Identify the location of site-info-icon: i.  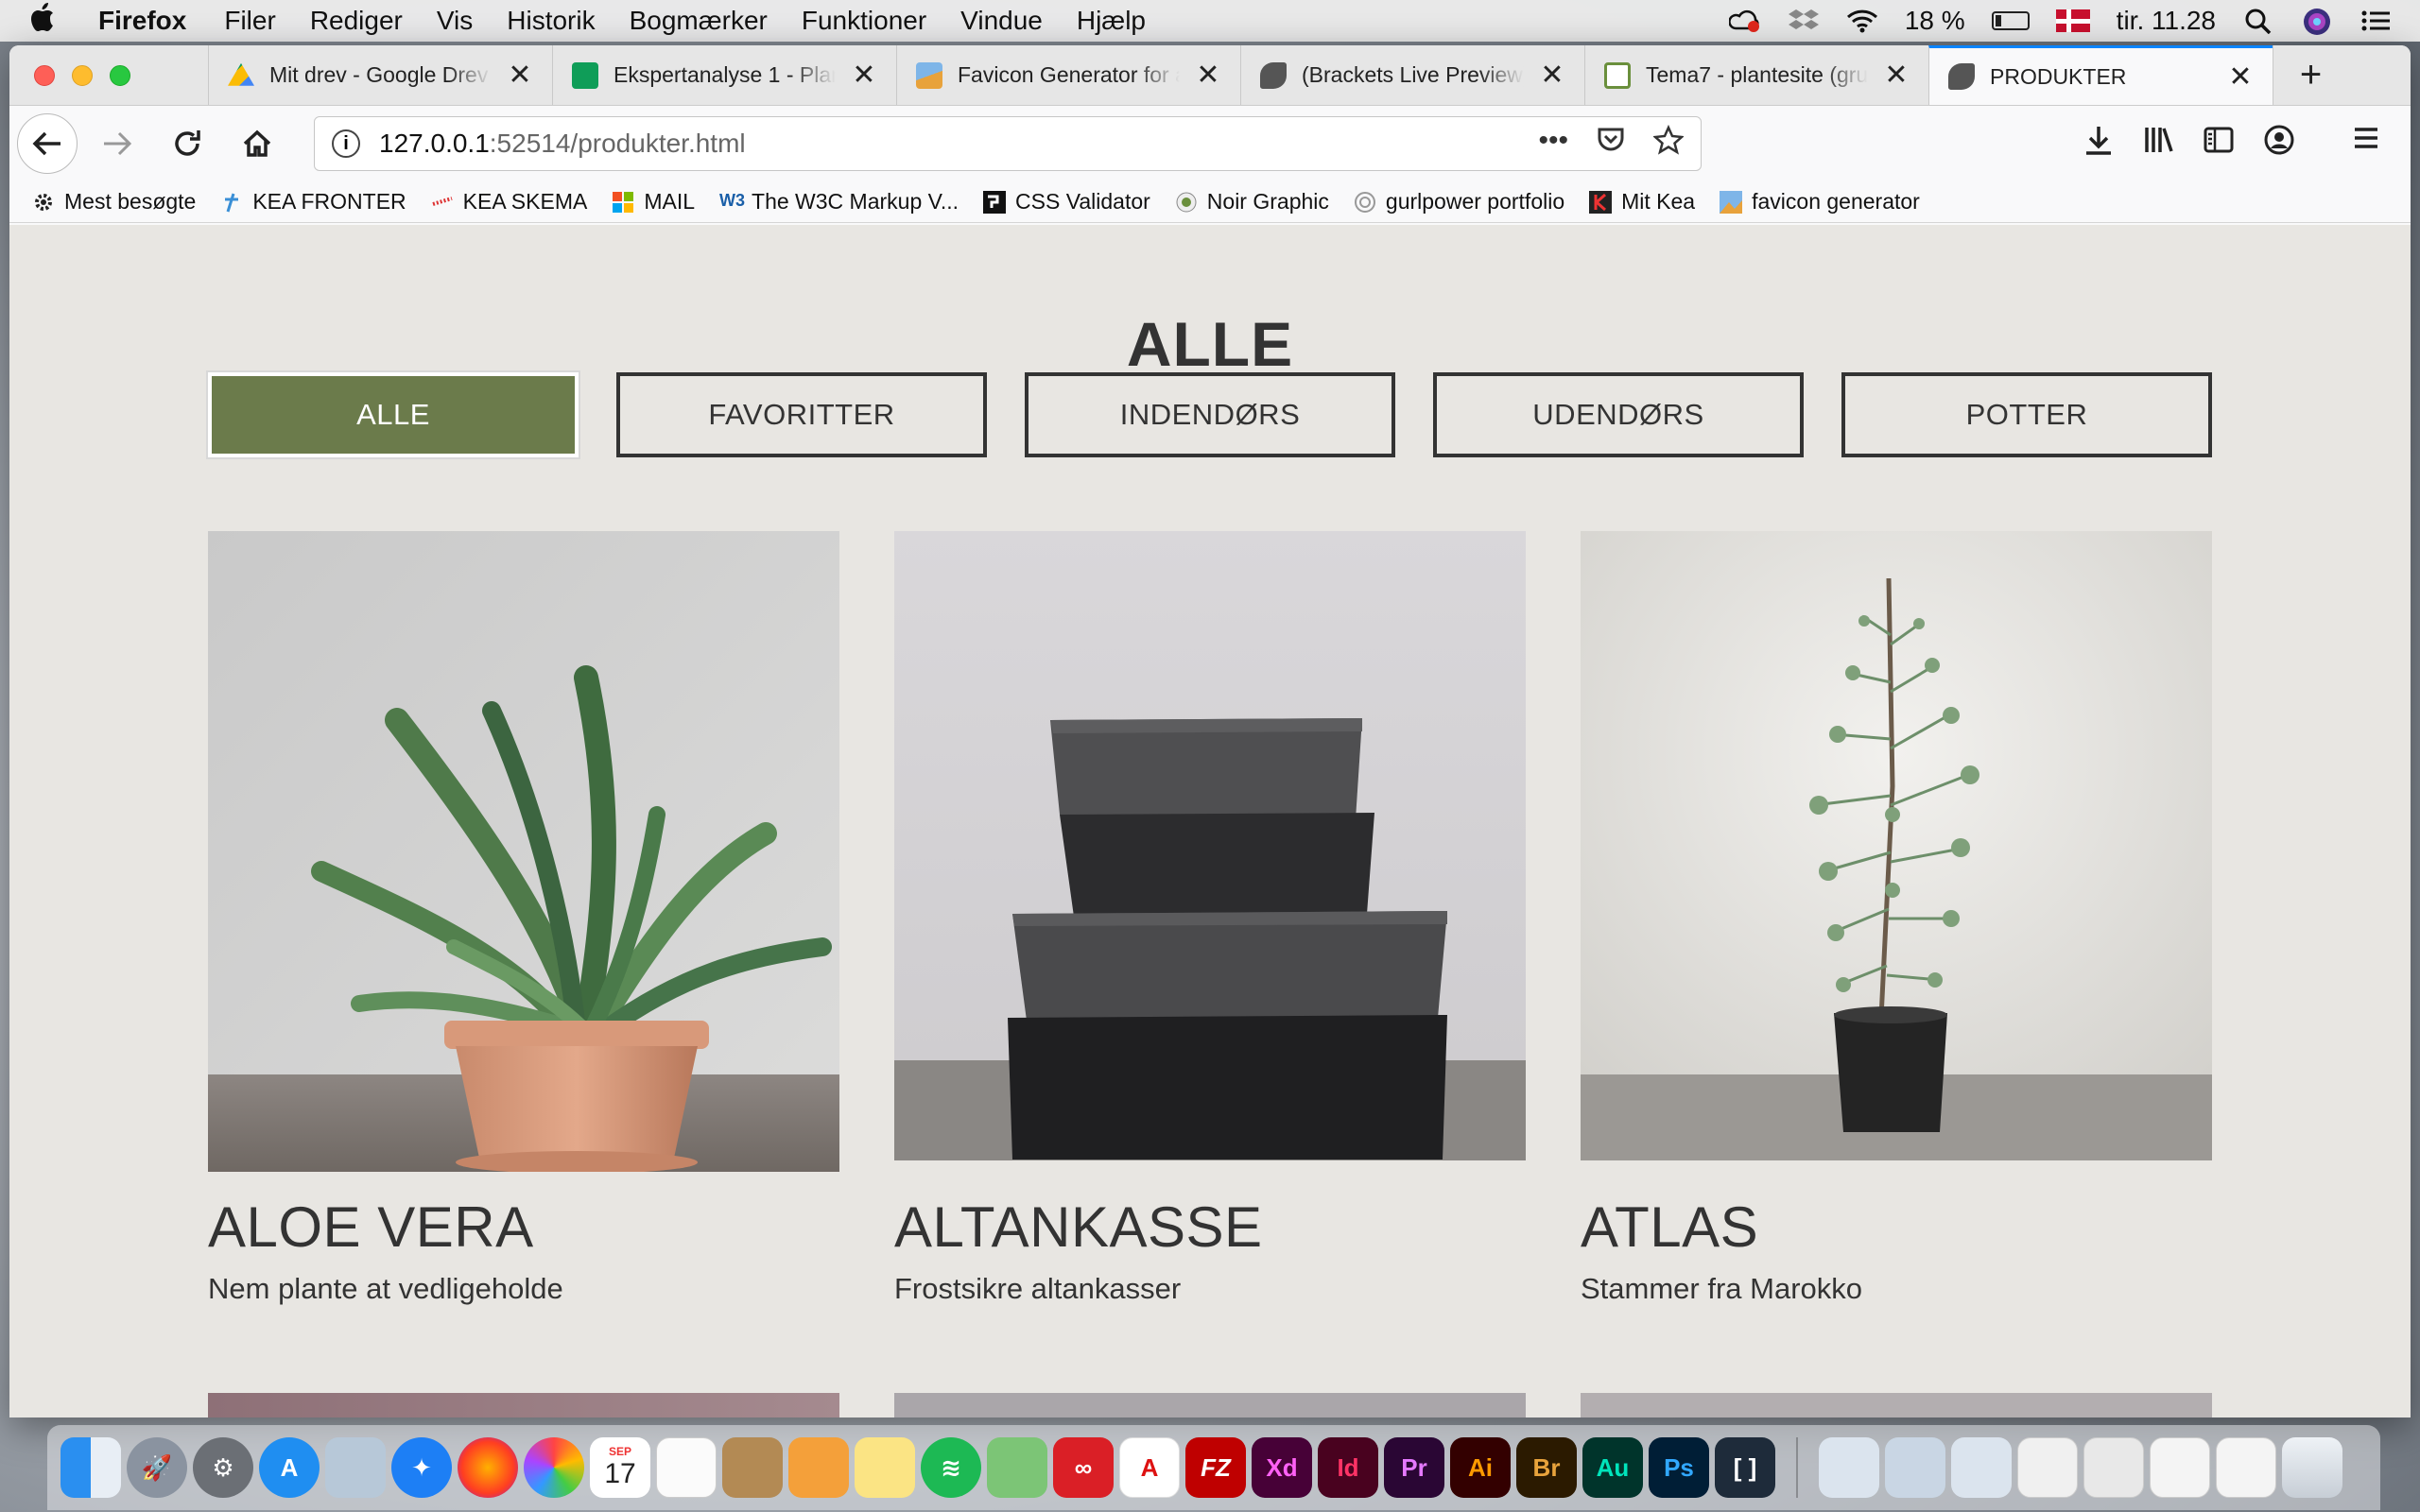
(346, 143).